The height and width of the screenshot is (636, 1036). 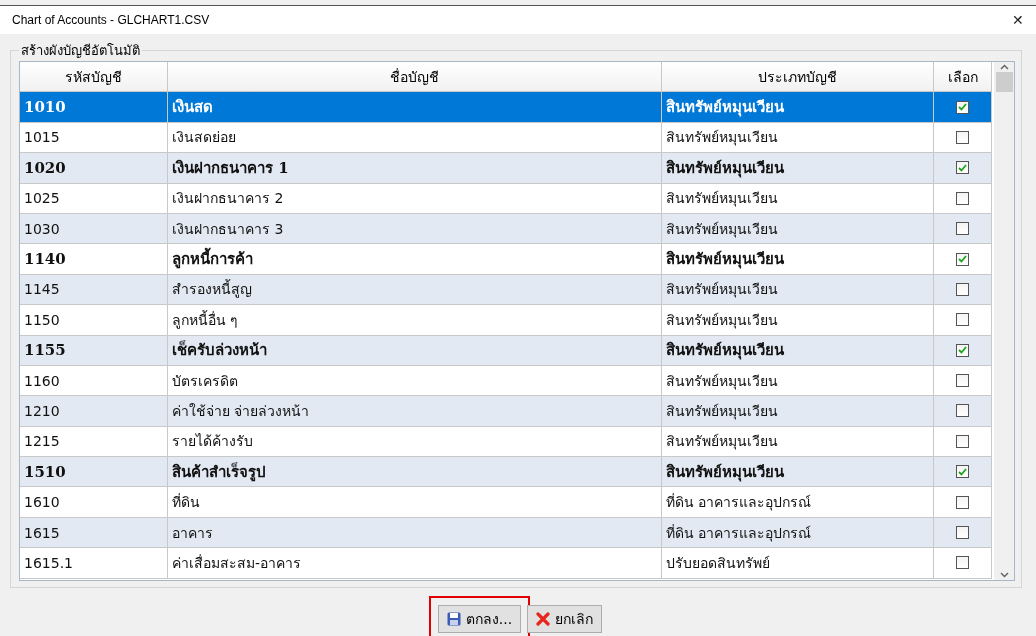 I want to click on table-cell: 1215, so click(x=94, y=442).